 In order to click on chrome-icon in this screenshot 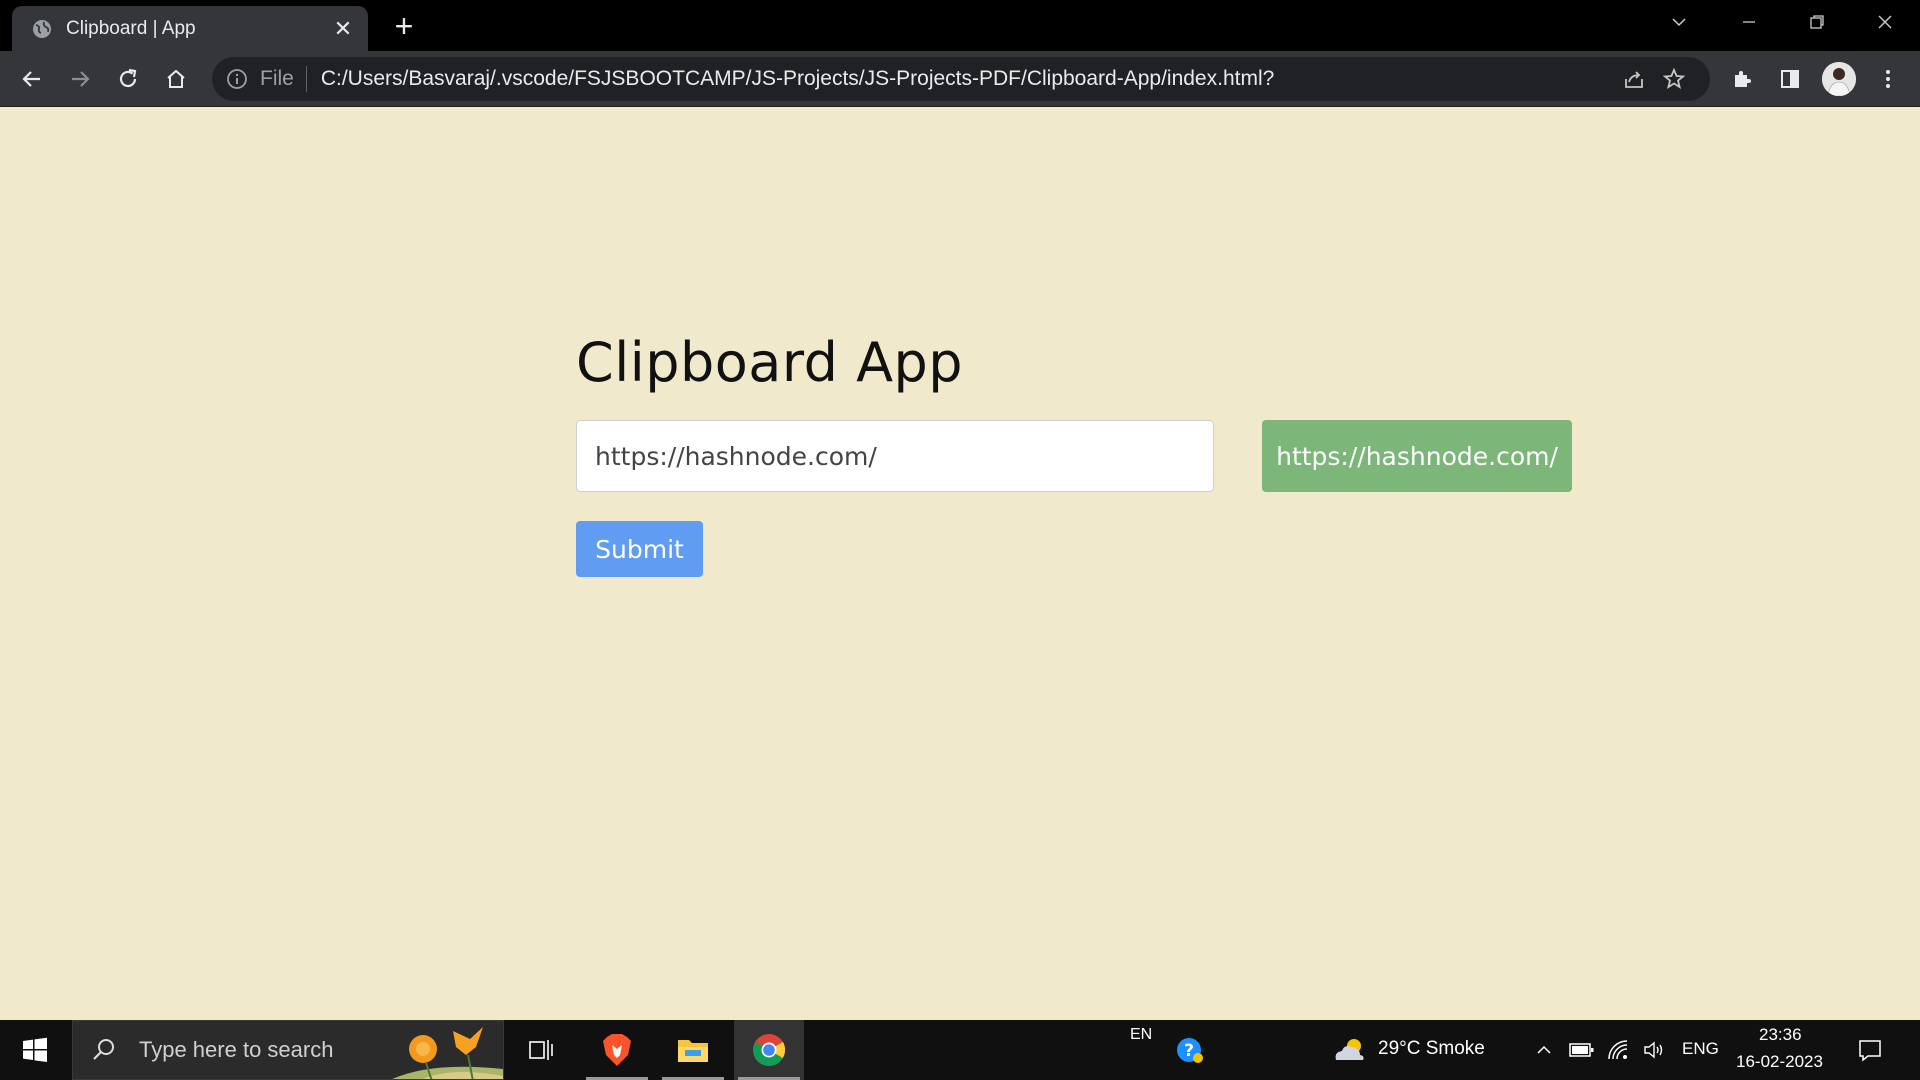, I will do `click(769, 1050)`.